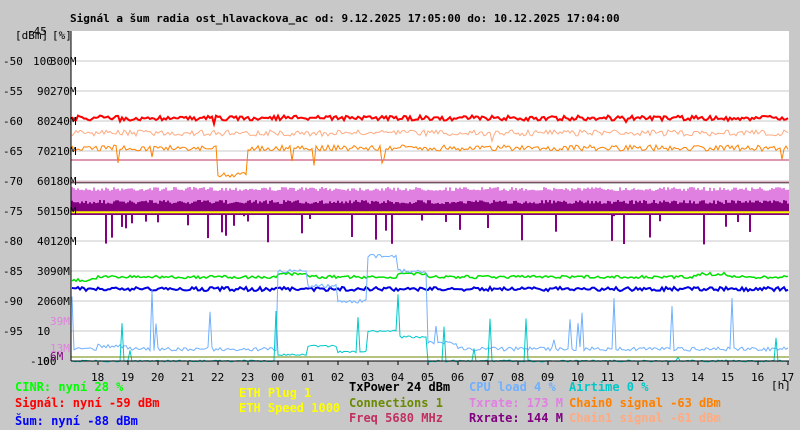  Describe the element at coordinates (63, 211) in the screenshot. I see `y-rate-tick: 150M` at that location.